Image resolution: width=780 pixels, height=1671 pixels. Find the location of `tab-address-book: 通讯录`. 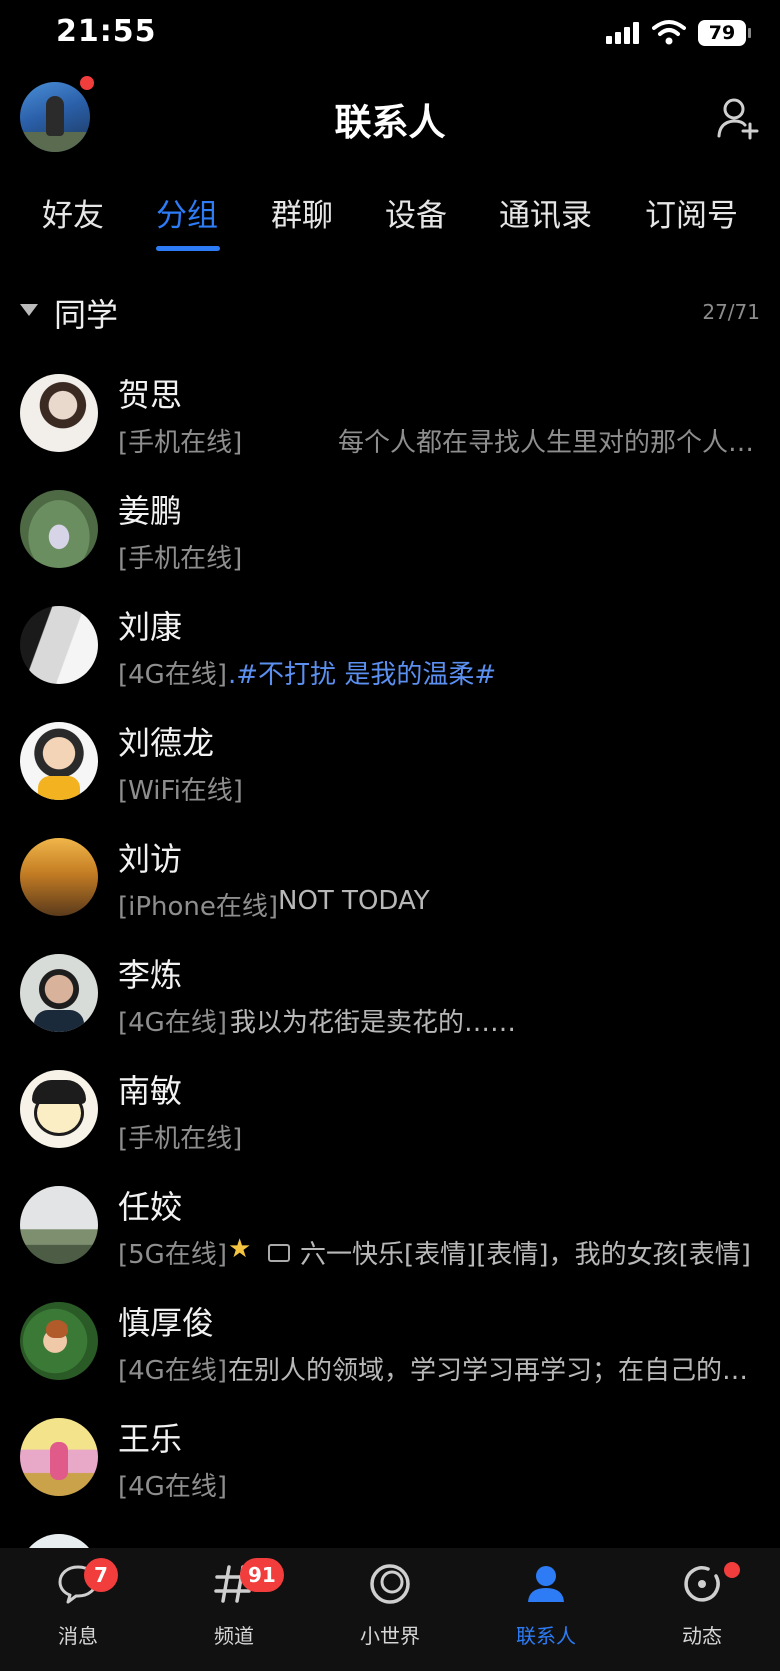

tab-address-book: 通讯录 is located at coordinates (545, 212).